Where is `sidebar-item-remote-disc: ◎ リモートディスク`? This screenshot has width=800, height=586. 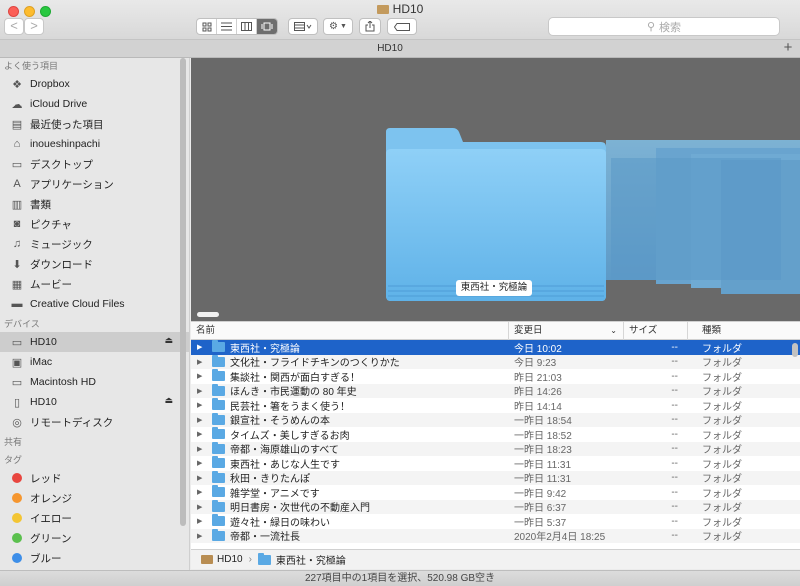
sidebar-item-remote-disc: ◎ リモートディスク is located at coordinates (94, 422).